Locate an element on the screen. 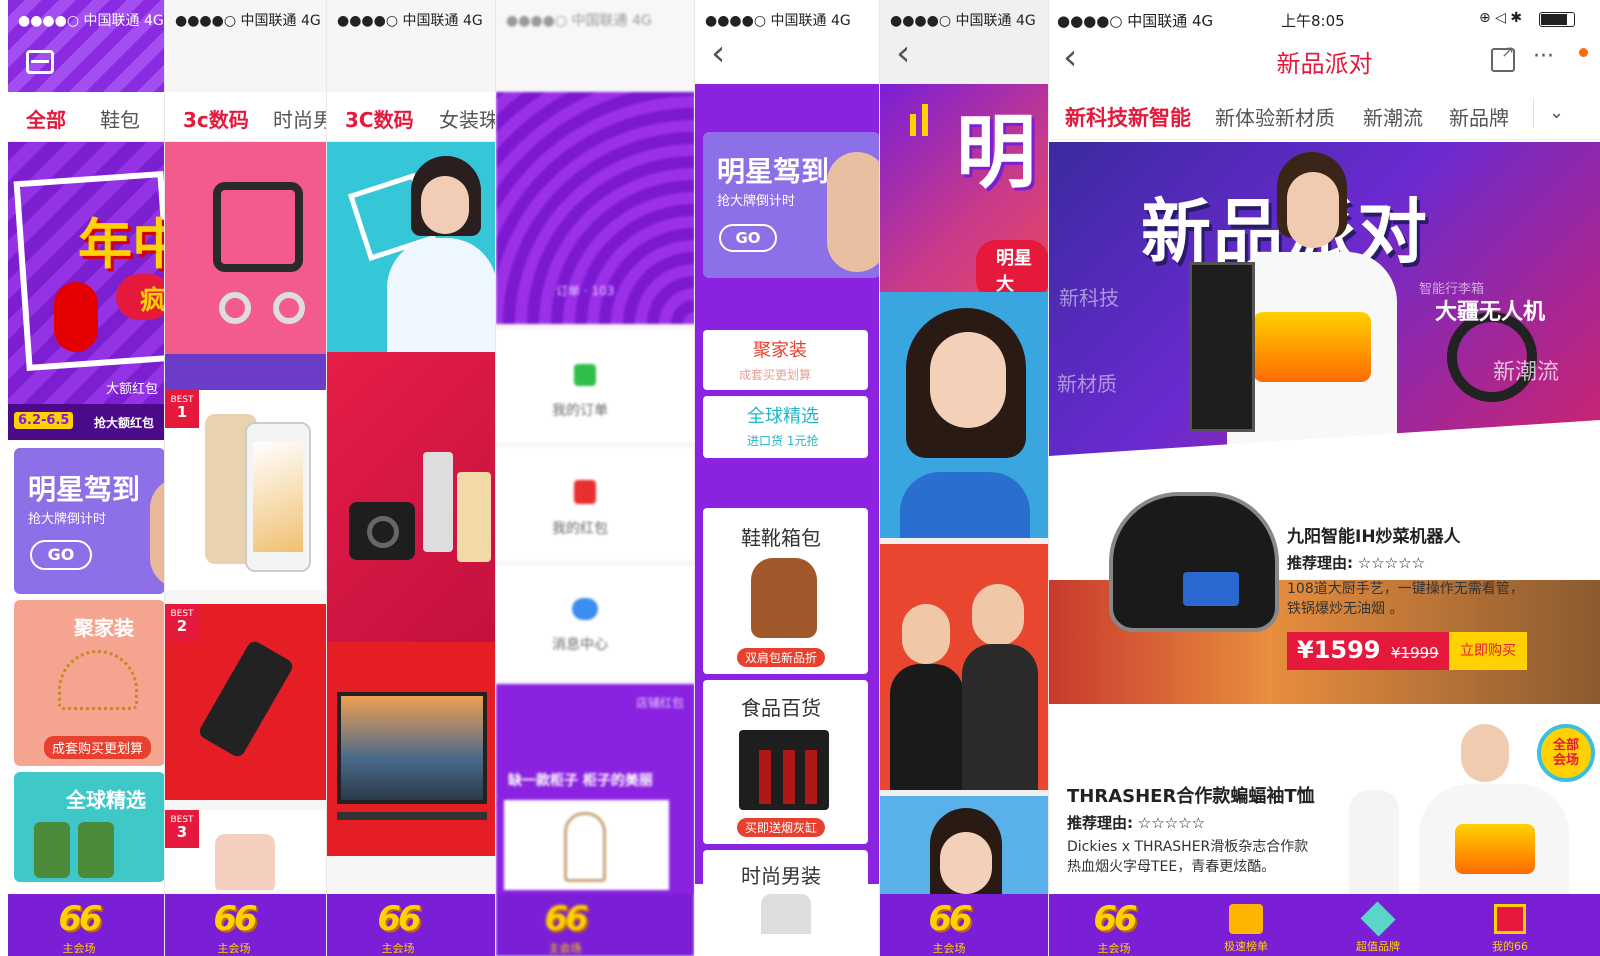  mascot-icon is located at coordinates (76, 317).